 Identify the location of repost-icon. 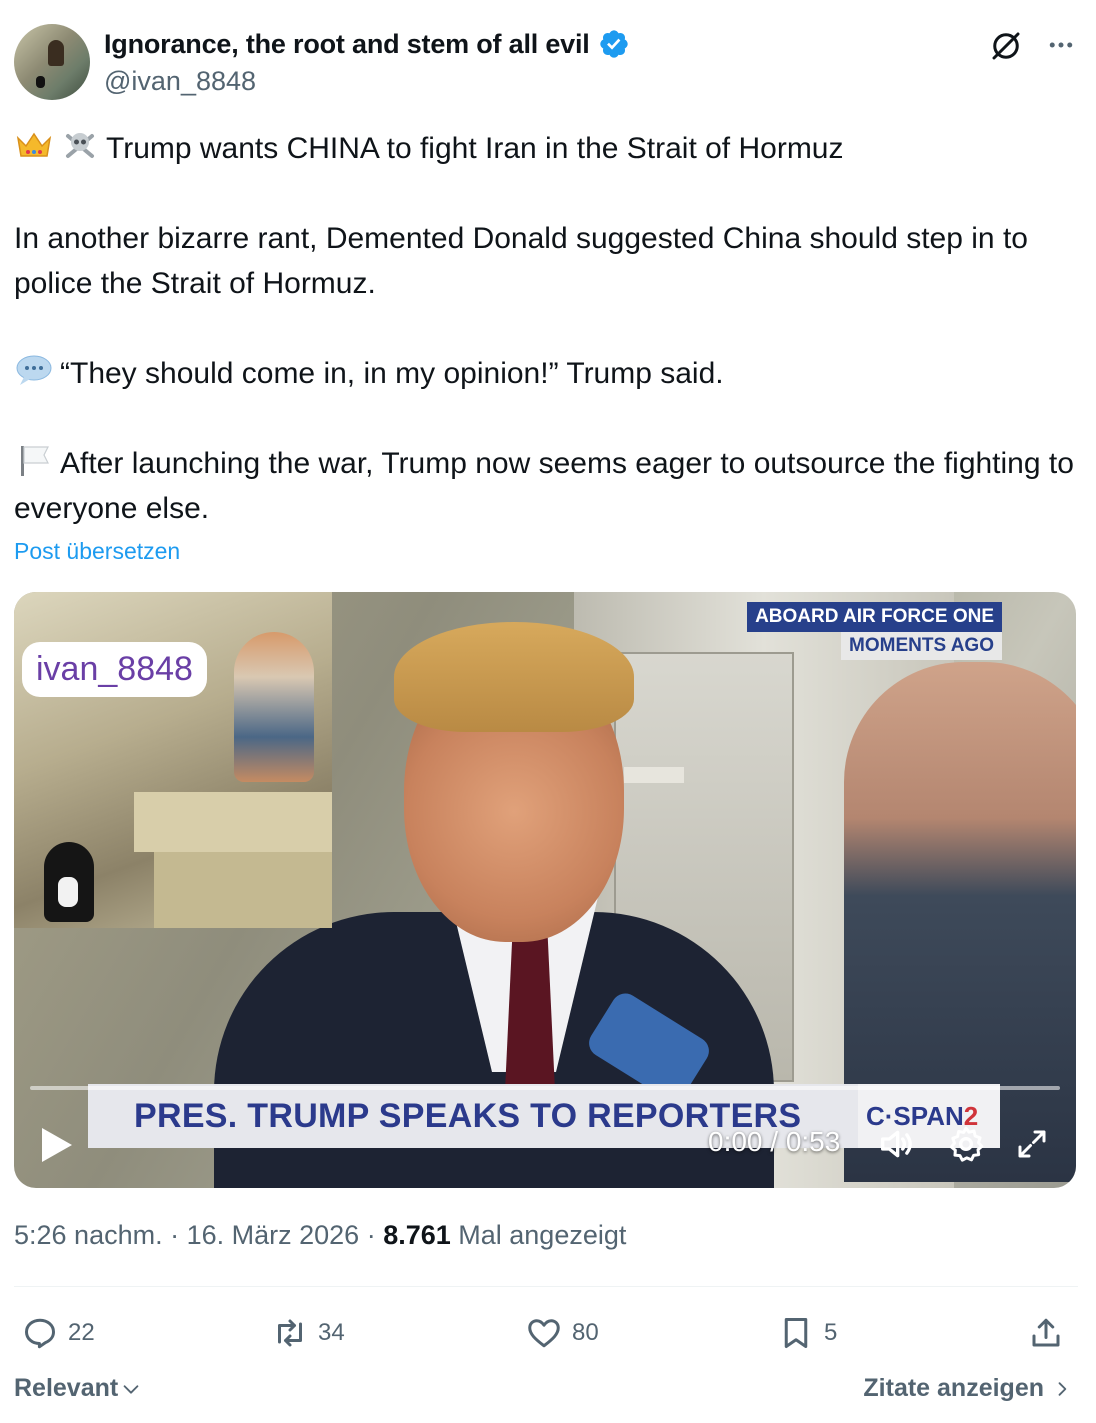
(290, 1333).